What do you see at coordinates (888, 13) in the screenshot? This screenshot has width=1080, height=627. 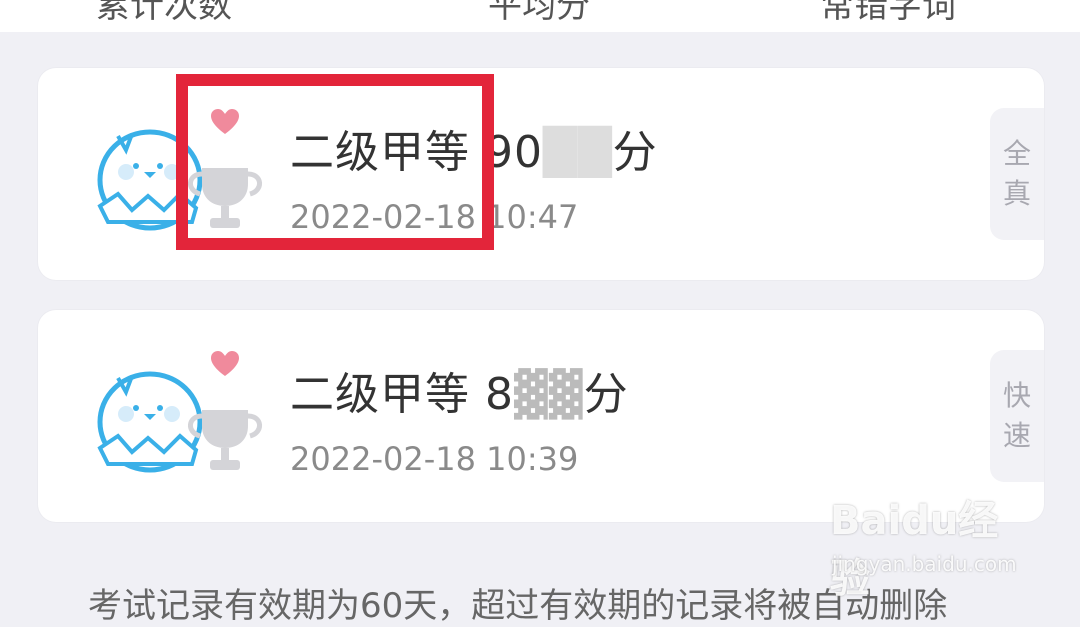 I see `tab-common-errors: 常错字词` at bounding box center [888, 13].